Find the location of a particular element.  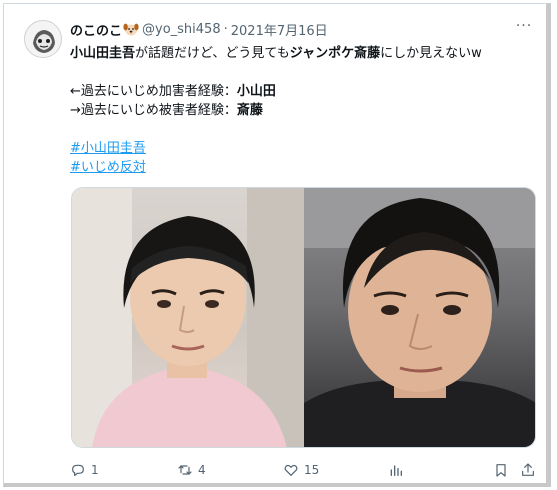

hashtag-line: #小山田圭吾 is located at coordinates (305, 148).